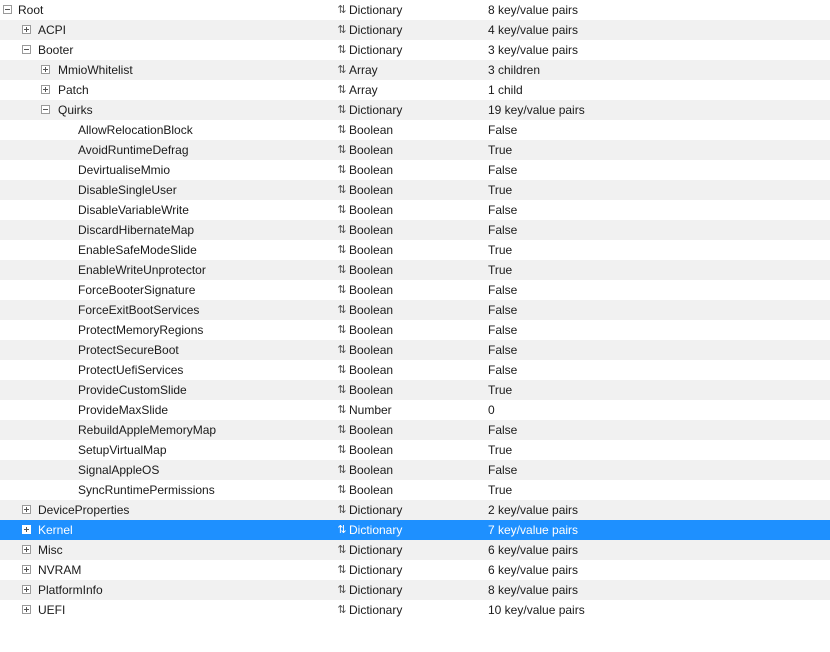 The image size is (830, 652). What do you see at coordinates (138, 310) in the screenshot?
I see `key-label: ForceExitBootServices` at bounding box center [138, 310].